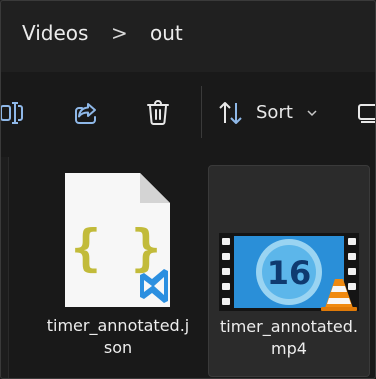 The height and width of the screenshot is (379, 376). I want to click on navigation-pane-edge, so click(4, 268).